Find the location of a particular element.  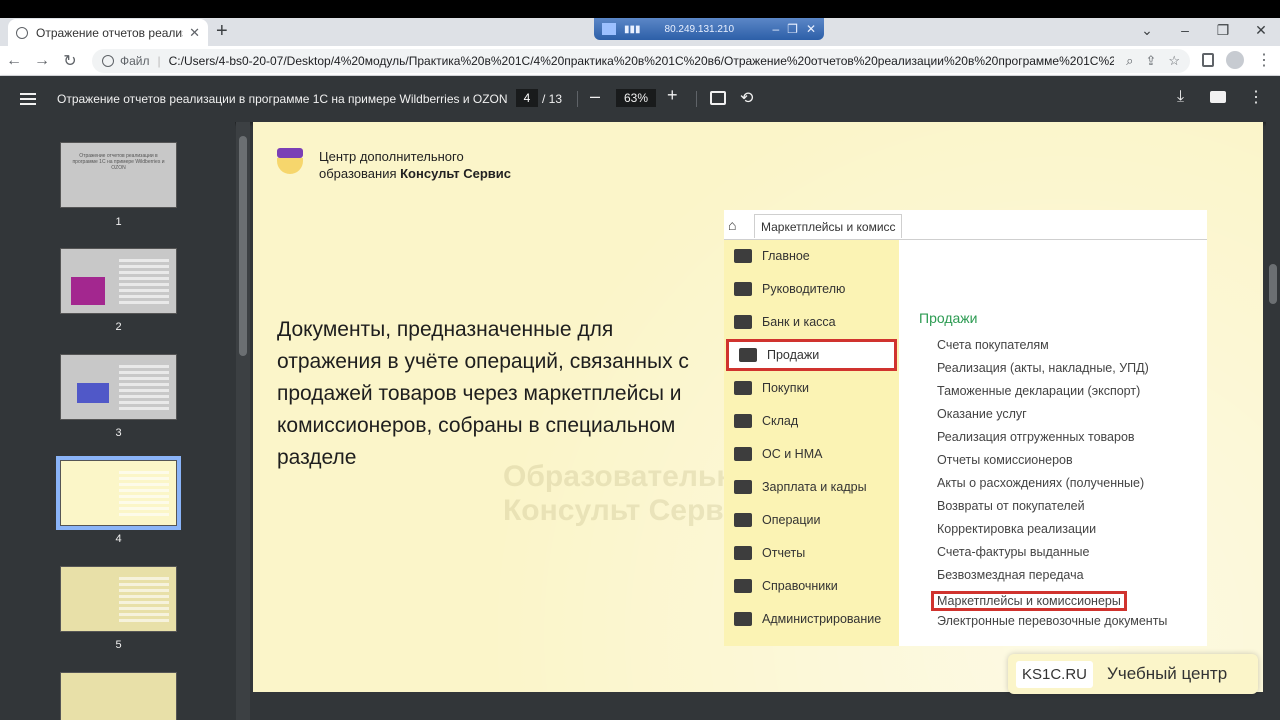

document-link: Реализация отгруженных товаров is located at coordinates (1036, 437).